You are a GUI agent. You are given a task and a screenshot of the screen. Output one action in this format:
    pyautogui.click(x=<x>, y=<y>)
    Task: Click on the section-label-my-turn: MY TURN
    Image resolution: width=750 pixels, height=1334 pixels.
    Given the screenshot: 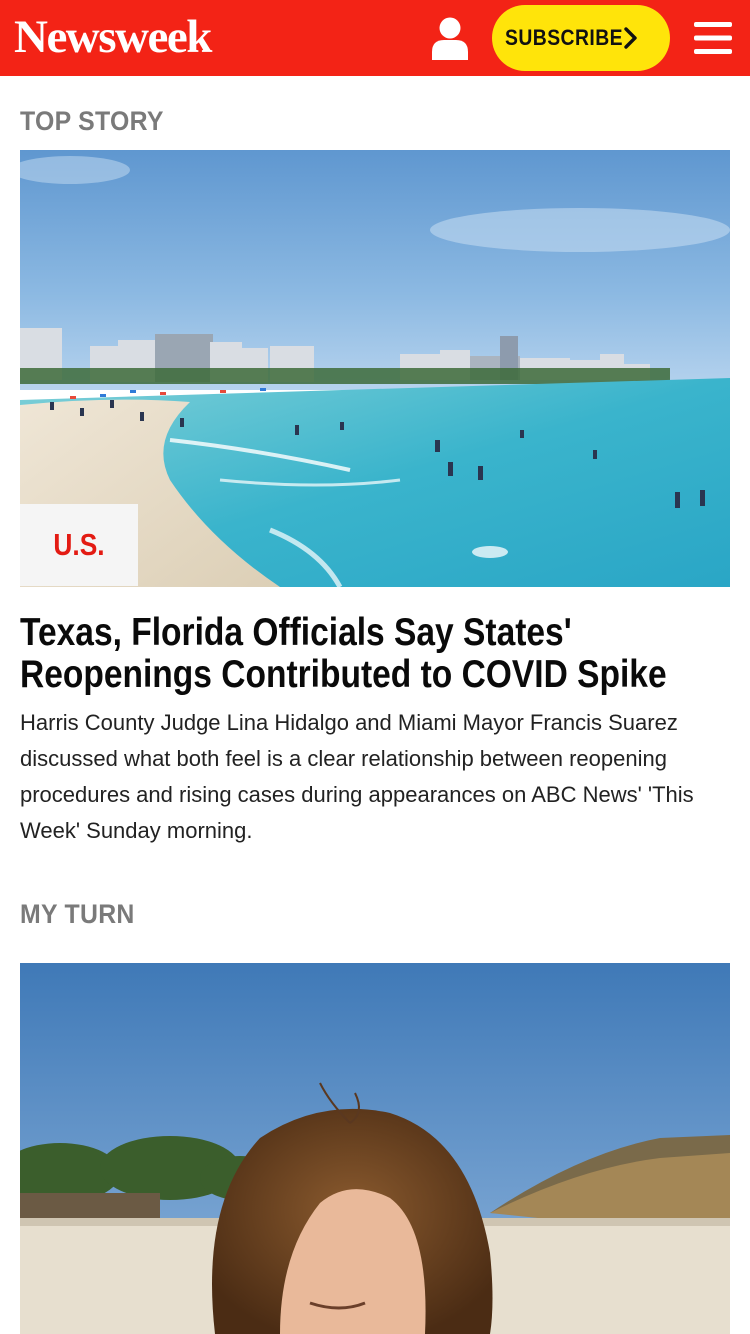 What is the action you would take?
    pyautogui.click(x=77, y=914)
    